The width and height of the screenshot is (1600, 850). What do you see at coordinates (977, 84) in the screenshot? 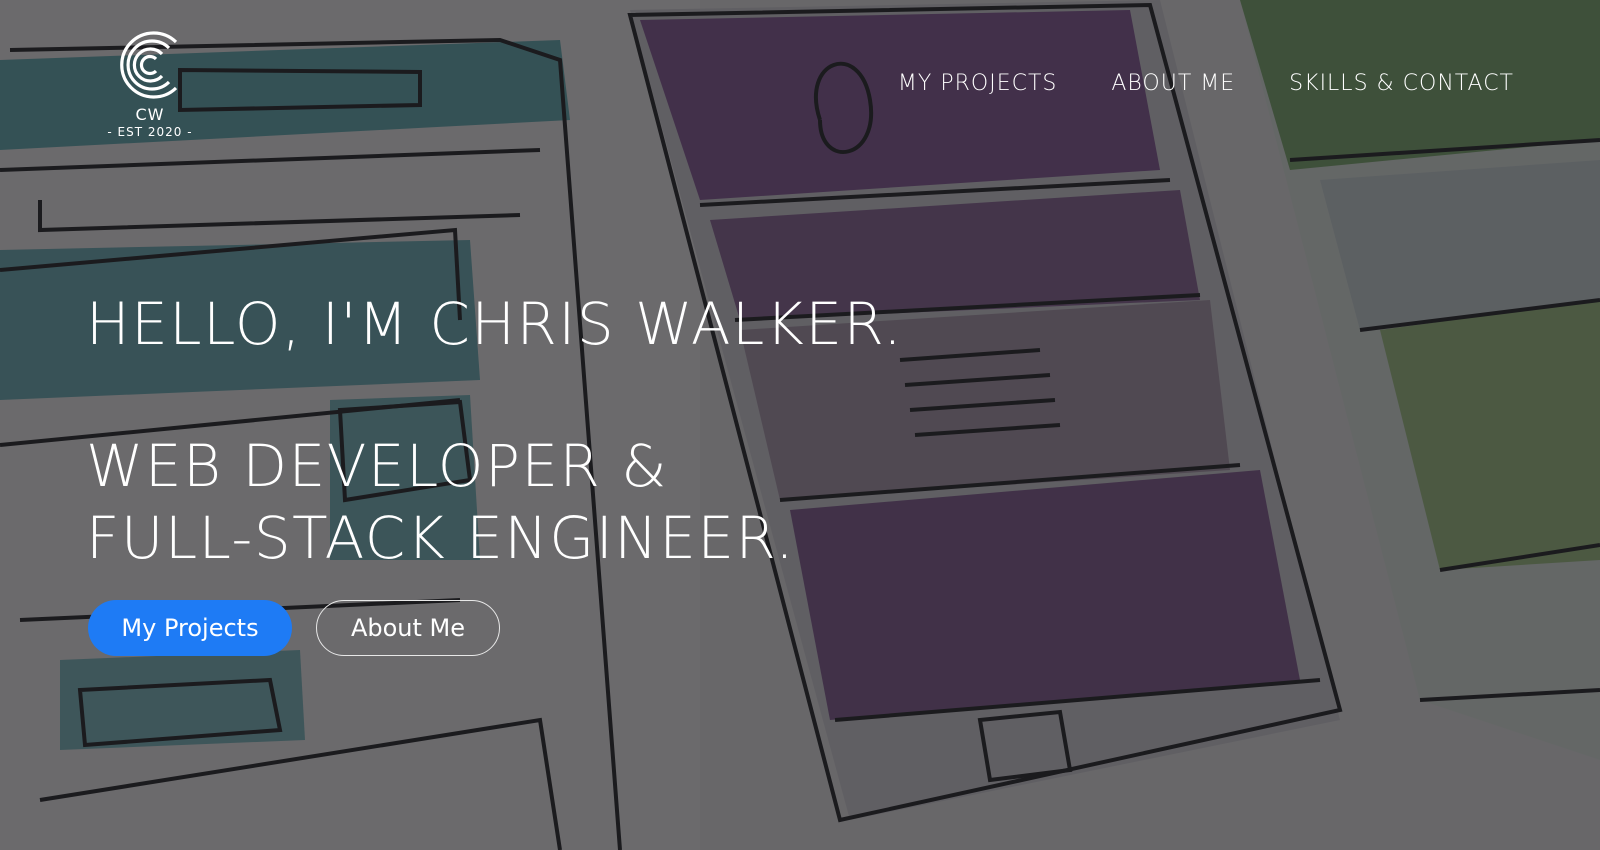
I see `nav-my-projects: MY PROJECTS` at bounding box center [977, 84].